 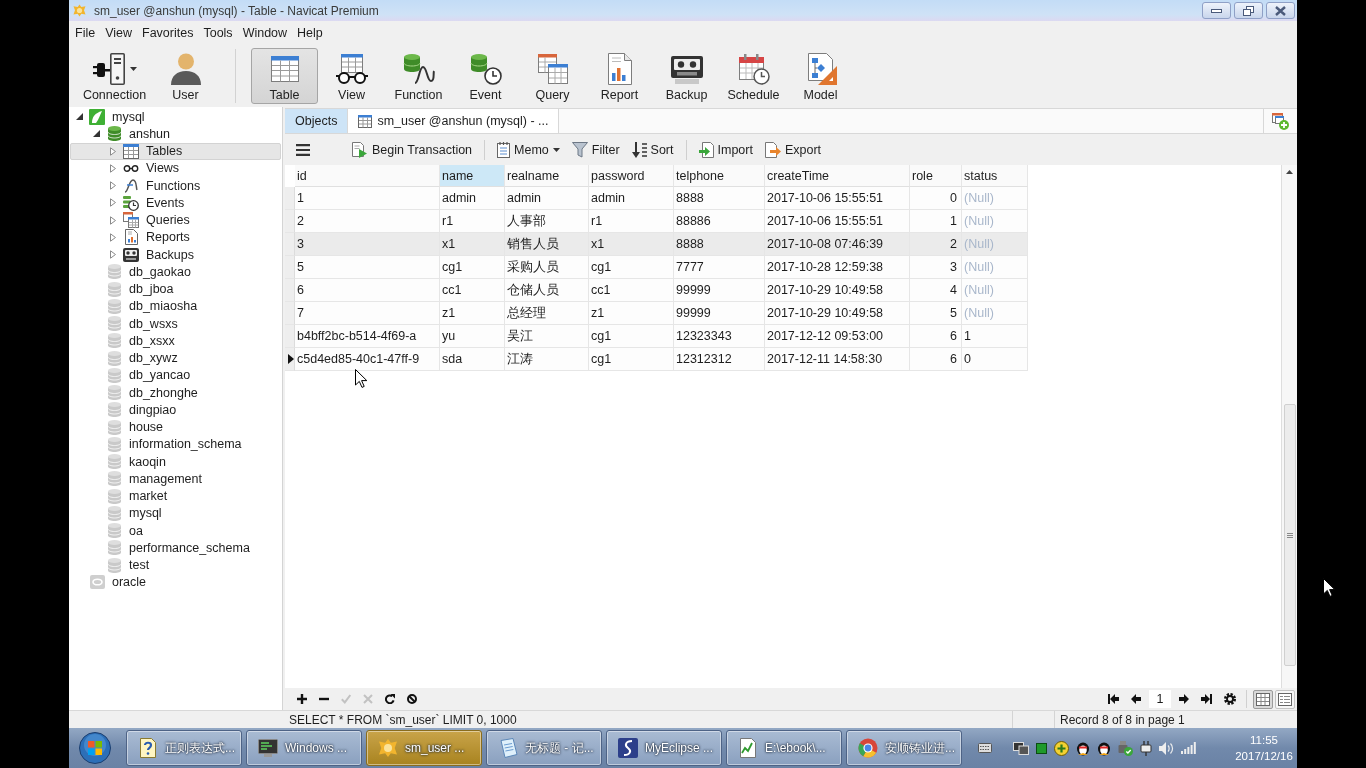 What do you see at coordinates (351, 76) in the screenshot?
I see `toolbar-button: View` at bounding box center [351, 76].